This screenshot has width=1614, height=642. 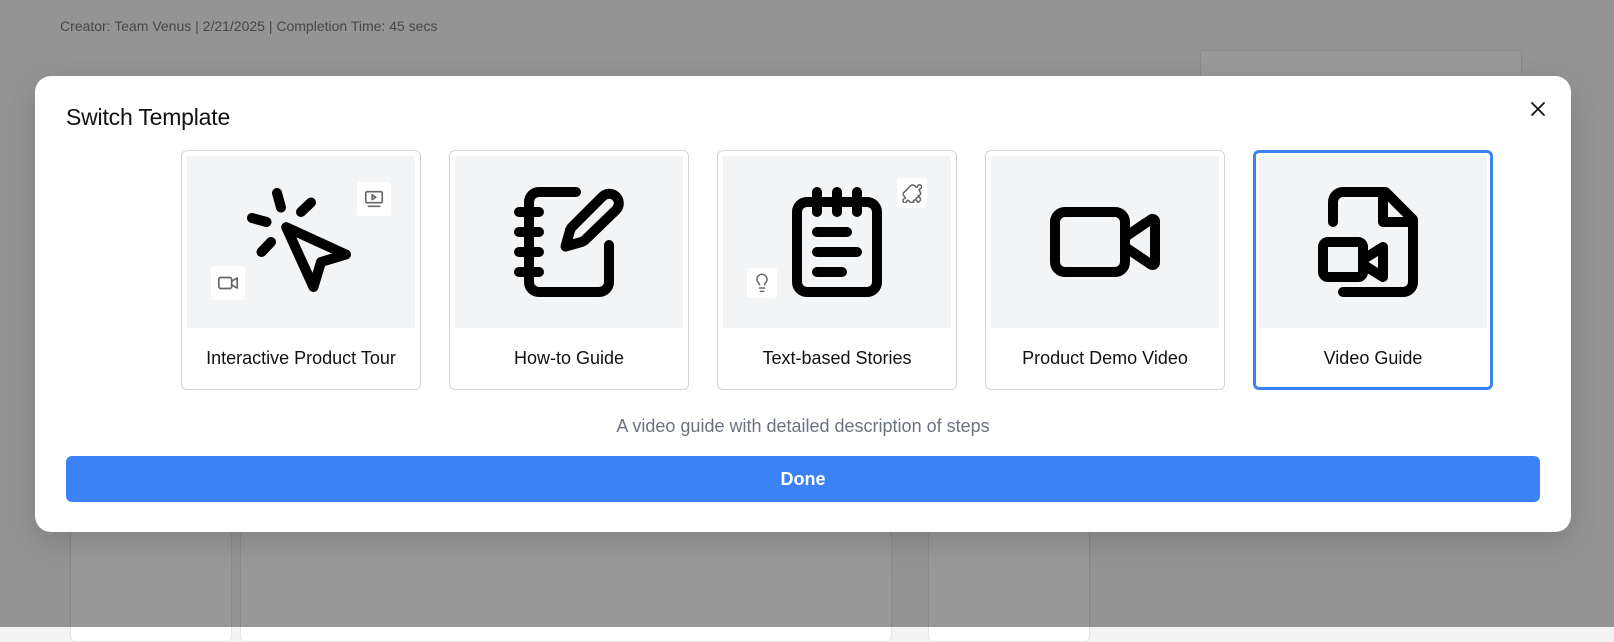 I want to click on lightbulb-icon, so click(x=762, y=283).